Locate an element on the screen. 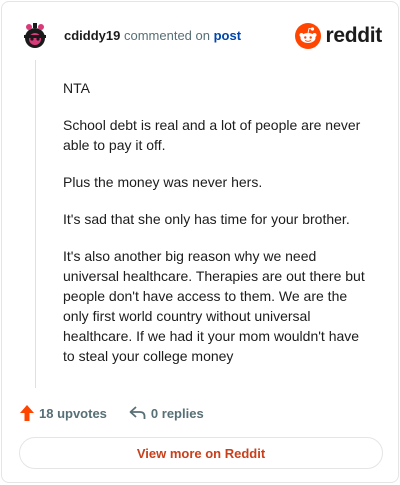  comment-header: cdiddy19 commented on post reddit is located at coordinates (201, 36).